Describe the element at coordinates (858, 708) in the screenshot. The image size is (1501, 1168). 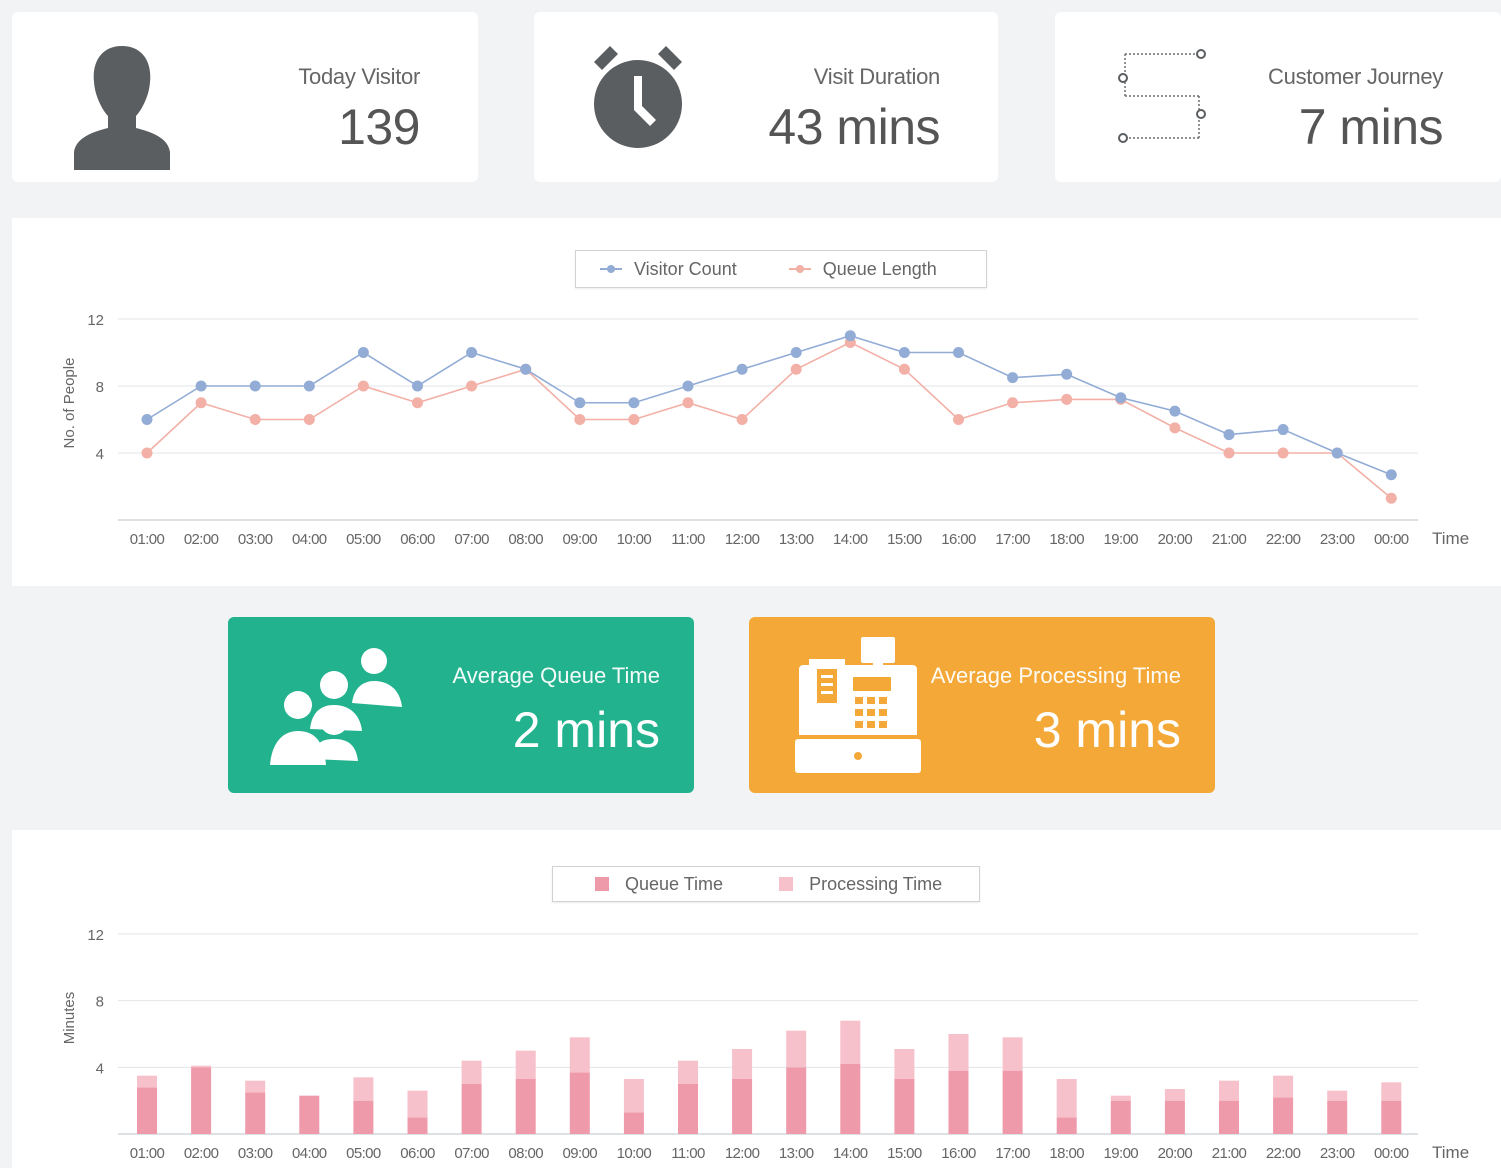
I see `cash-register-icon` at that location.